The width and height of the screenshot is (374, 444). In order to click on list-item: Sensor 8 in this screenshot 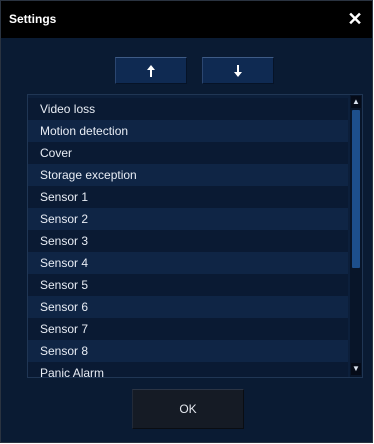, I will do `click(188, 351)`.